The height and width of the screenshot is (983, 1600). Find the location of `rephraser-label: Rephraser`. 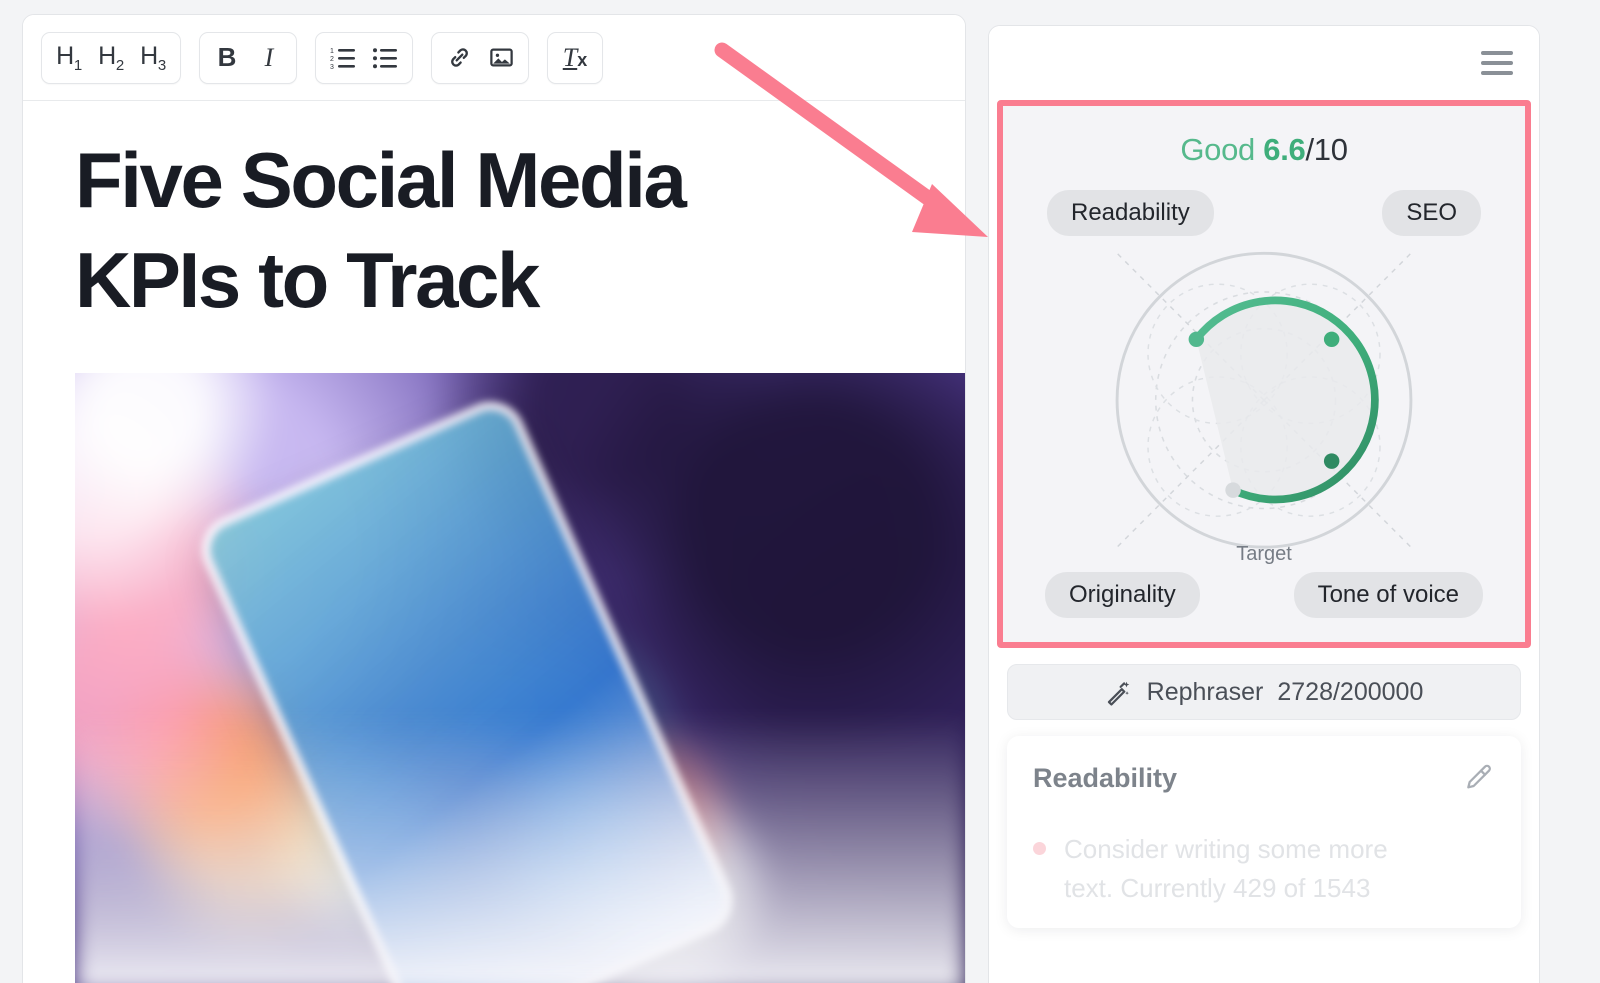

rephraser-label: Rephraser is located at coordinates (1205, 691).